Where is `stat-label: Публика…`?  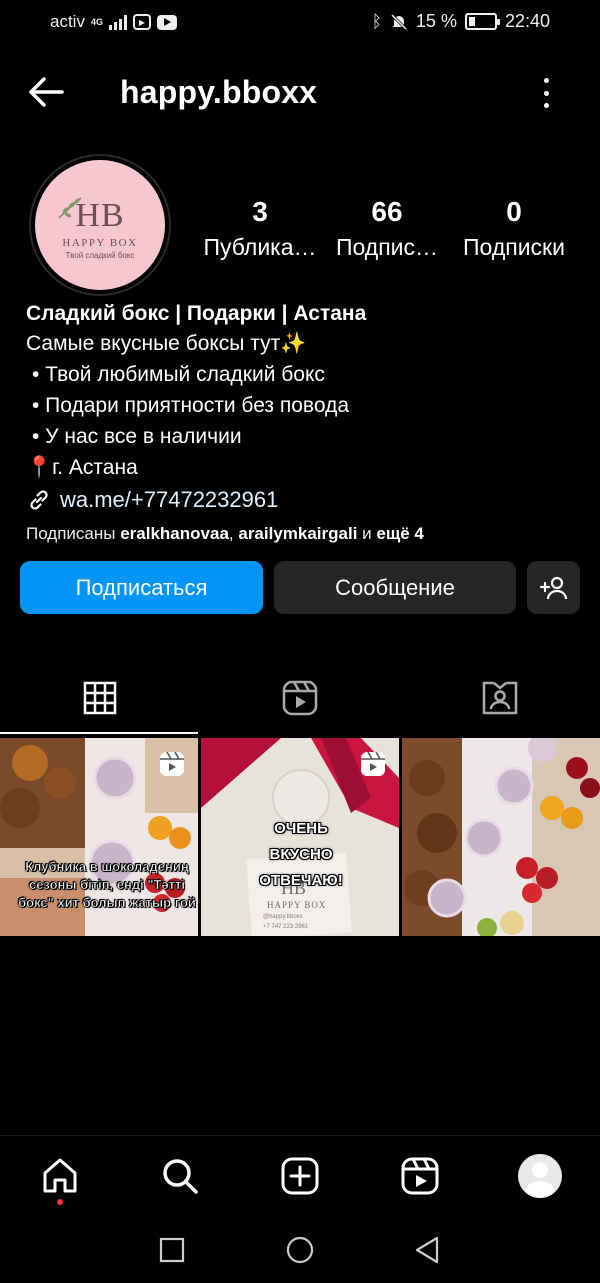
stat-label: Публика… is located at coordinates (260, 247).